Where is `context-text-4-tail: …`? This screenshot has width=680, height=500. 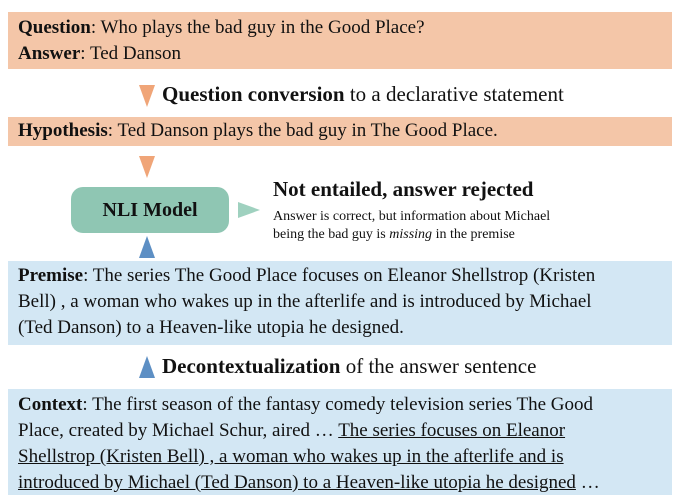
context-text-4-tail: … is located at coordinates (587, 482).